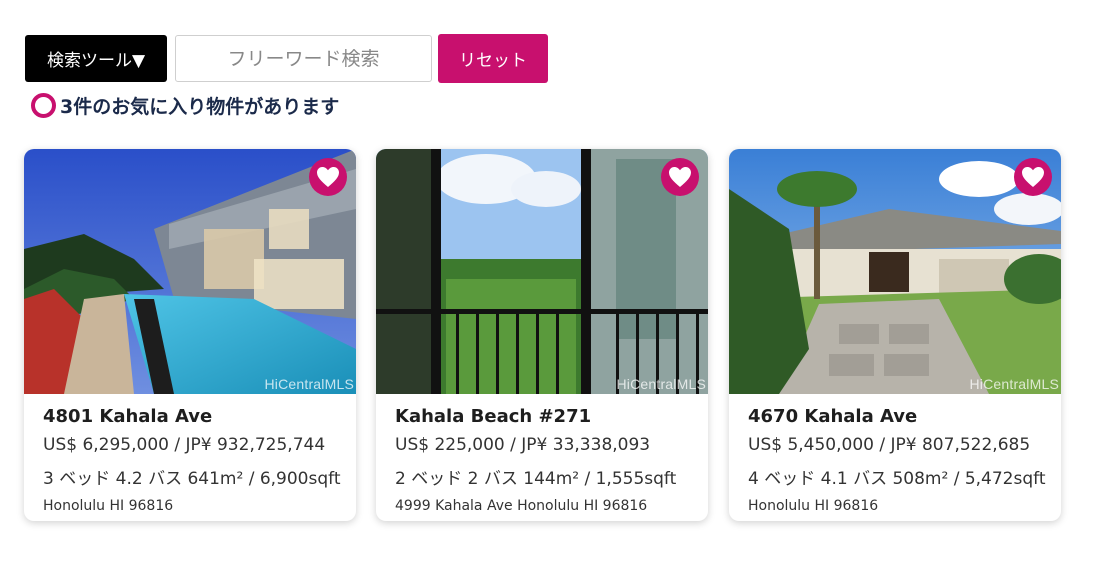 The width and height of the screenshot is (1100, 581). What do you see at coordinates (889, 445) in the screenshot?
I see `listing-price: US$ 5,450,000 / JP¥ 807,522,685` at bounding box center [889, 445].